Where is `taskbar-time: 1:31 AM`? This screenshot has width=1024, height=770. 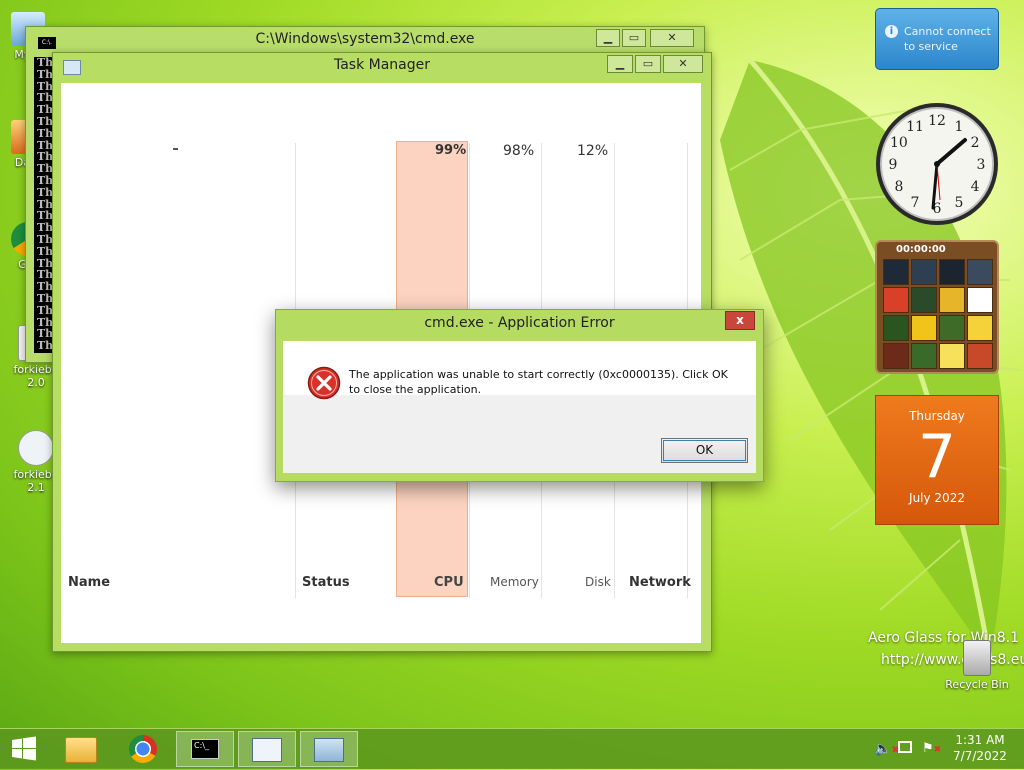
taskbar-time: 1:31 AM is located at coordinates (980, 740).